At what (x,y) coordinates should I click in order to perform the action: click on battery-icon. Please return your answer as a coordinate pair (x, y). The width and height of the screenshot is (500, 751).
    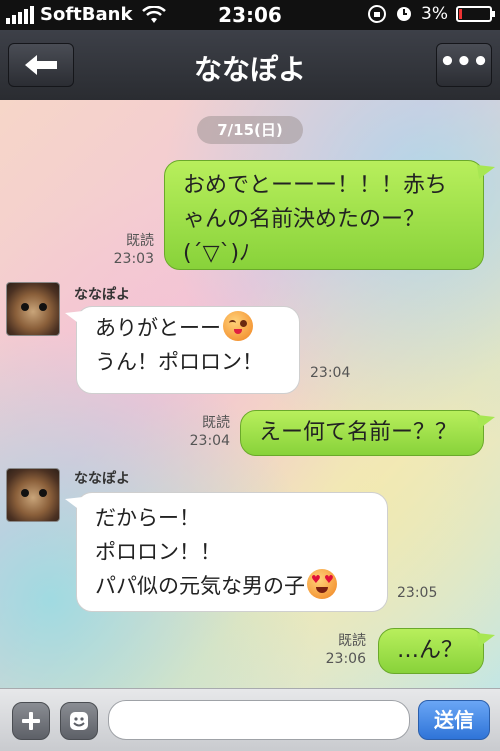
    Looking at the image, I should click on (475, 14).